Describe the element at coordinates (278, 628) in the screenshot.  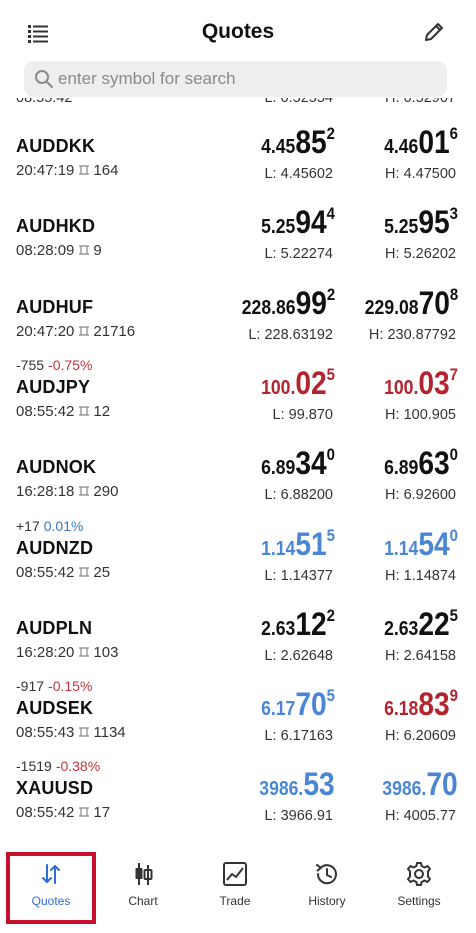
I see `bid-price-prefix: 2.63` at that location.